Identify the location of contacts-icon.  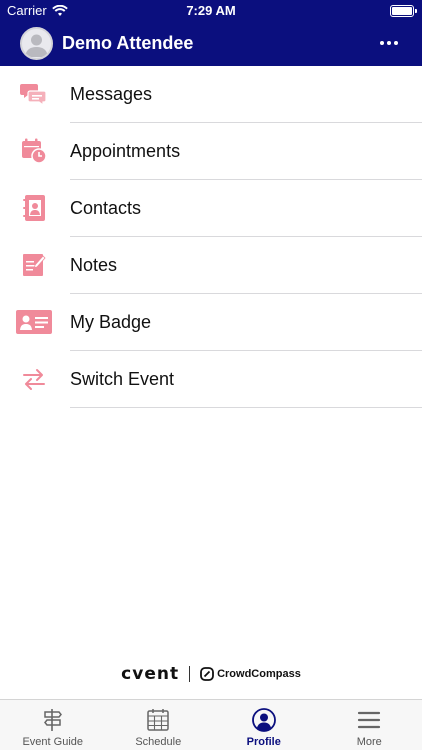
(34, 208).